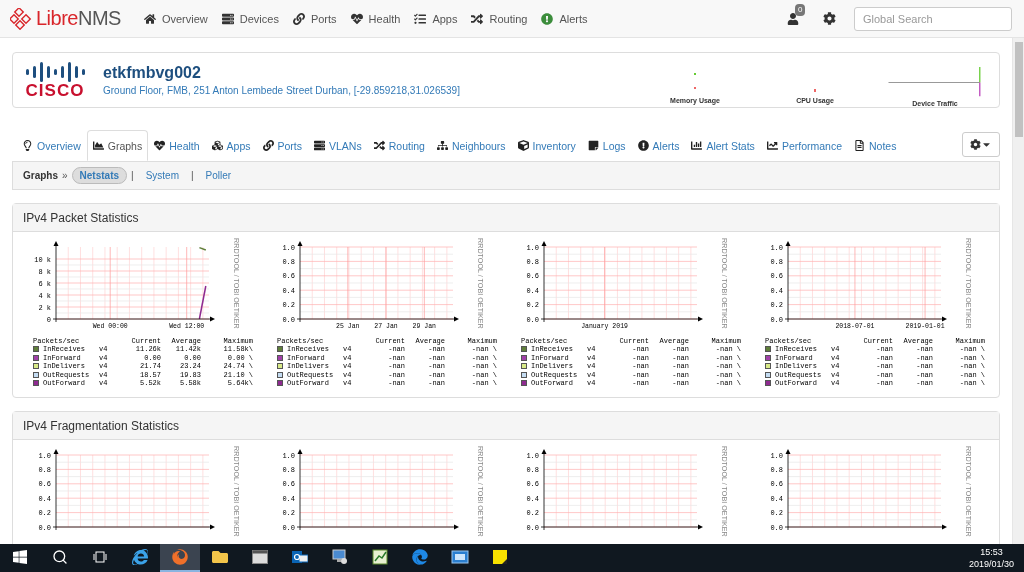 The height and width of the screenshot is (572, 1024). Describe the element at coordinates (51, 145) in the screenshot. I see `tab: Overview` at that location.